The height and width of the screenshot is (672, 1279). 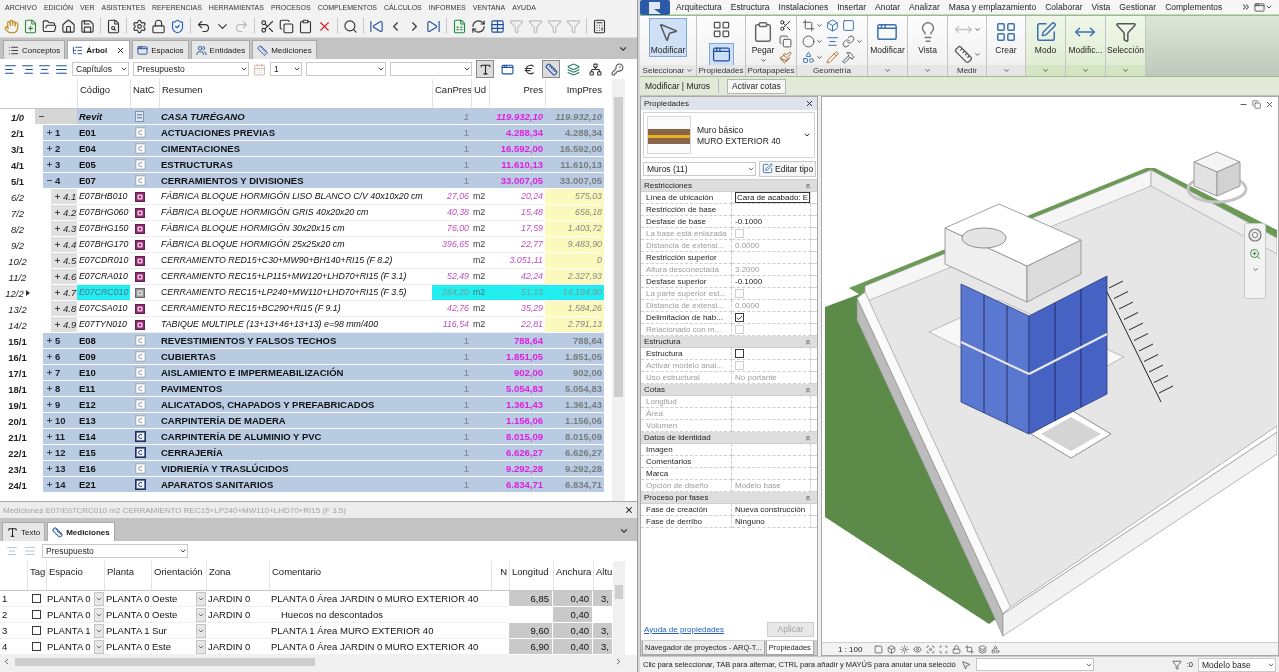 I want to click on section-header: Estructura, so click(x=729, y=342).